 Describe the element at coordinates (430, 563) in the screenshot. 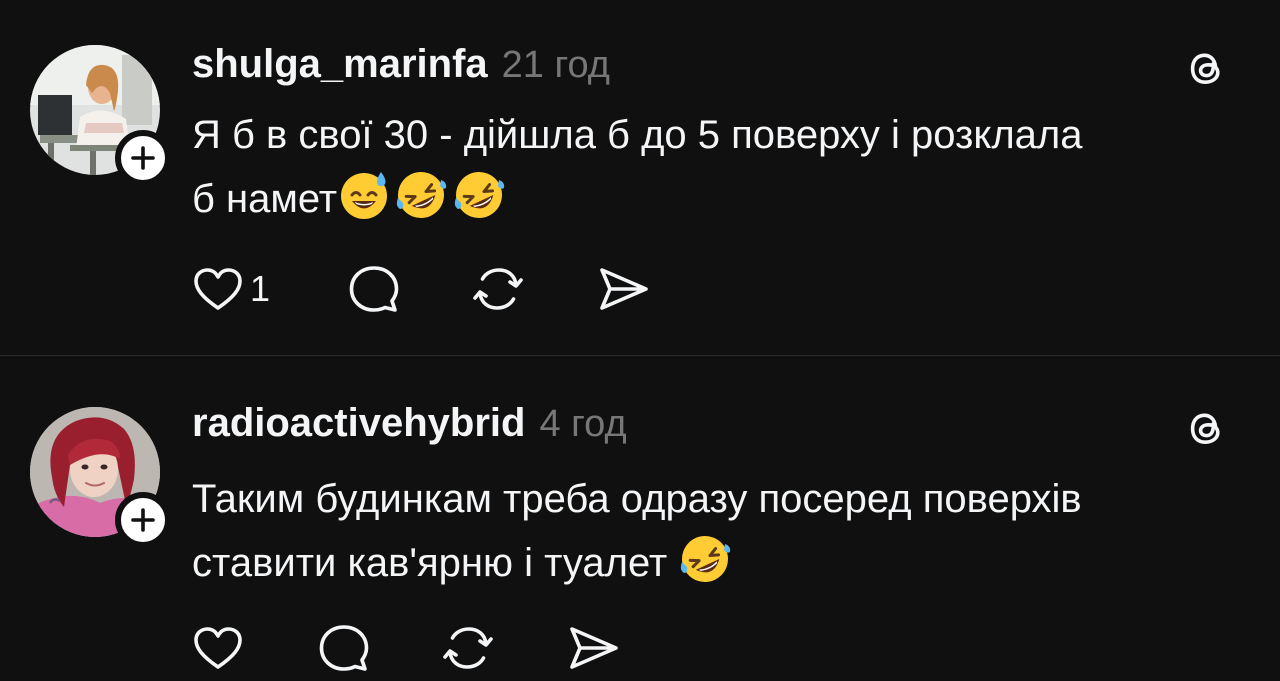

I see `post-text-line-content: ставити кав'ярню і туалет` at that location.